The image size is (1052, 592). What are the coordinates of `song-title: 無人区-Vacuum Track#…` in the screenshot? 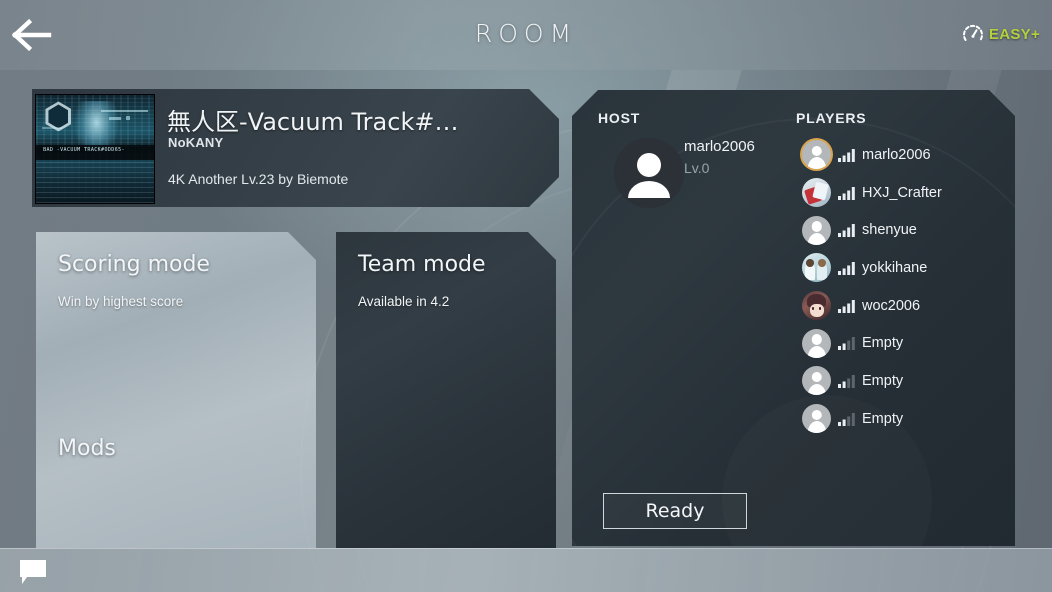 It's located at (313, 122).